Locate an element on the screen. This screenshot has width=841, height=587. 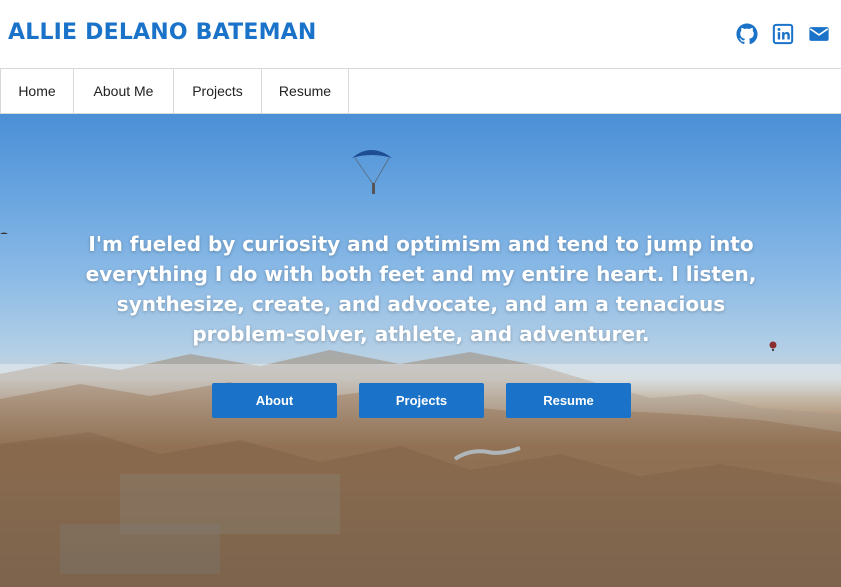
github-icon is located at coordinates (747, 34).